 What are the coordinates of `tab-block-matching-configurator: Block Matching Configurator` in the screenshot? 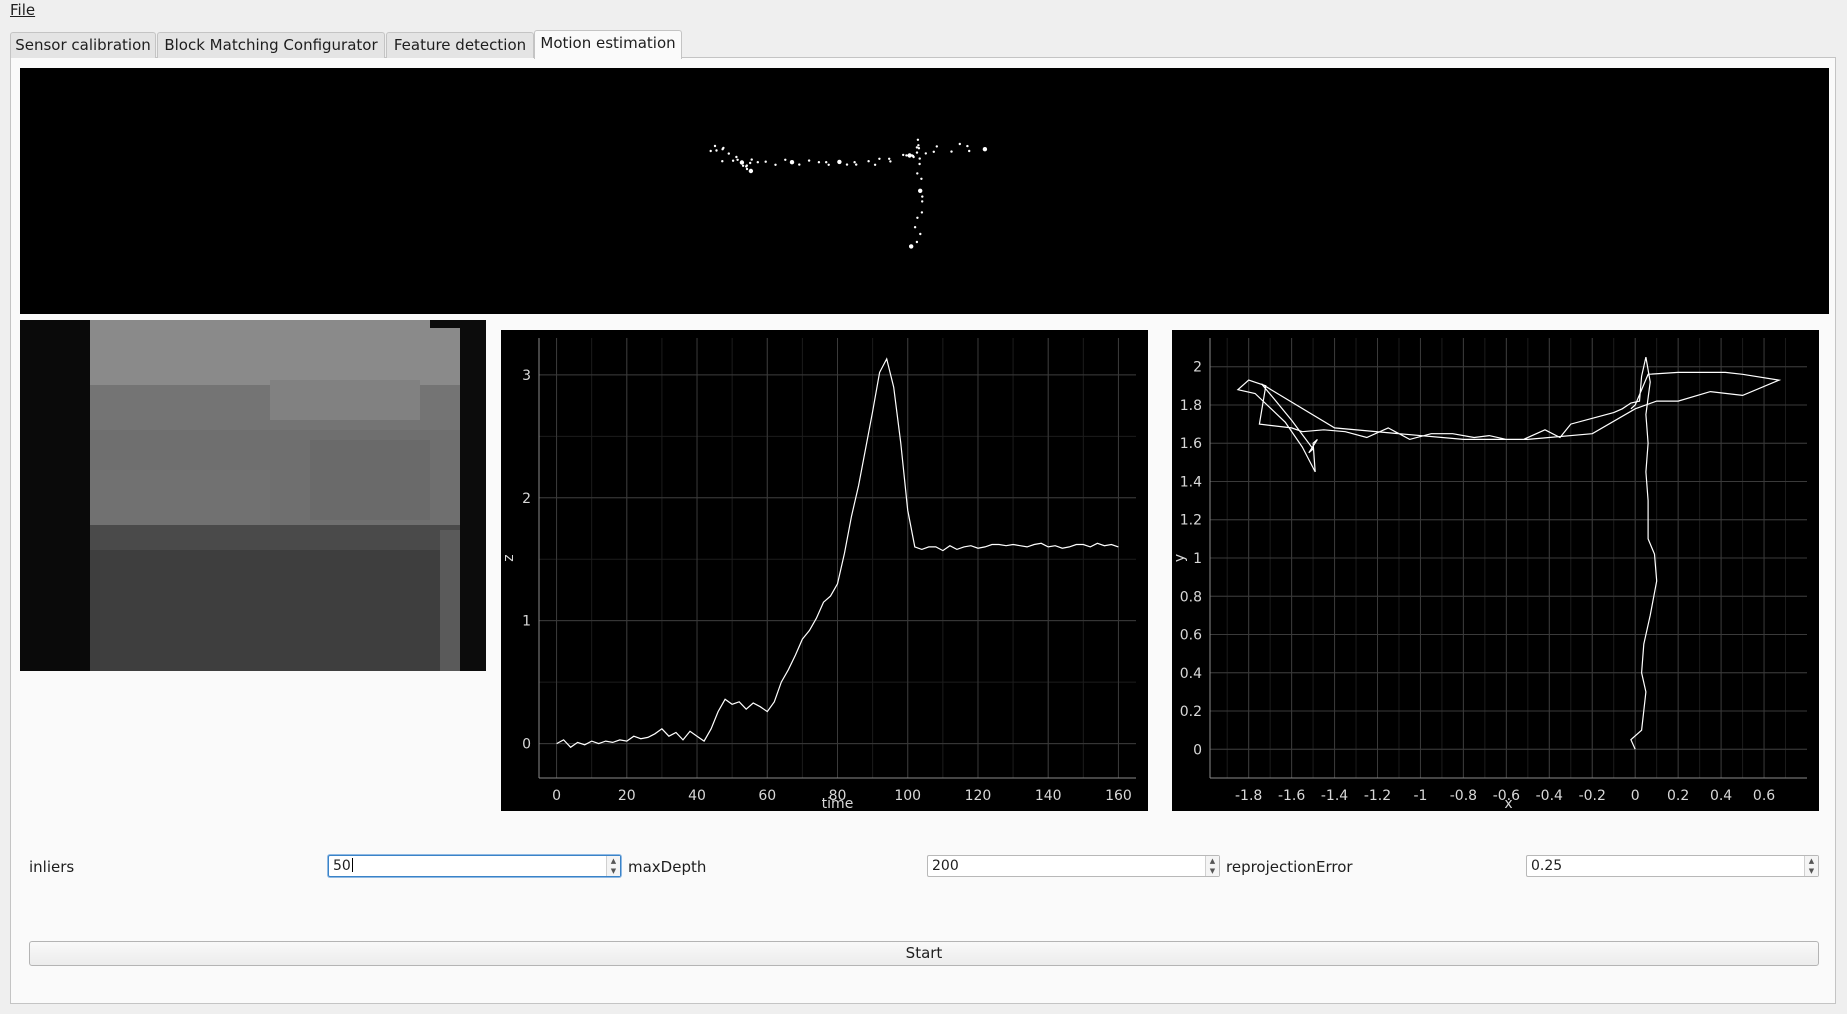 It's located at (271, 45).